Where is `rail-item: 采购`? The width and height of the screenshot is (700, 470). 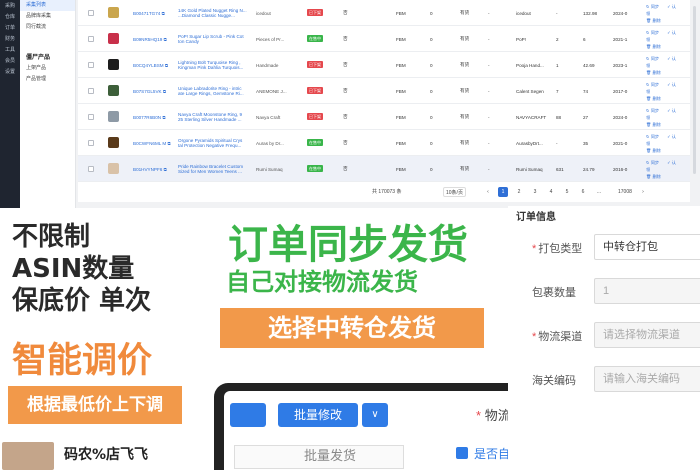
rail-item: 采购 is located at coordinates (10, 5).